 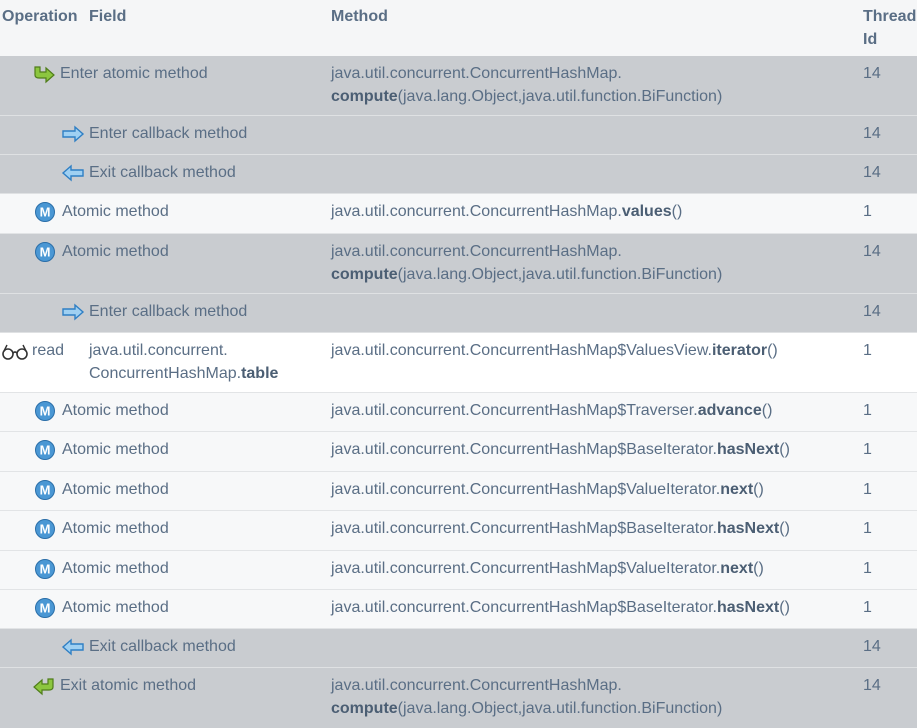 I want to click on table-header: Operation Field Method Thread Id, so click(x=458, y=28).